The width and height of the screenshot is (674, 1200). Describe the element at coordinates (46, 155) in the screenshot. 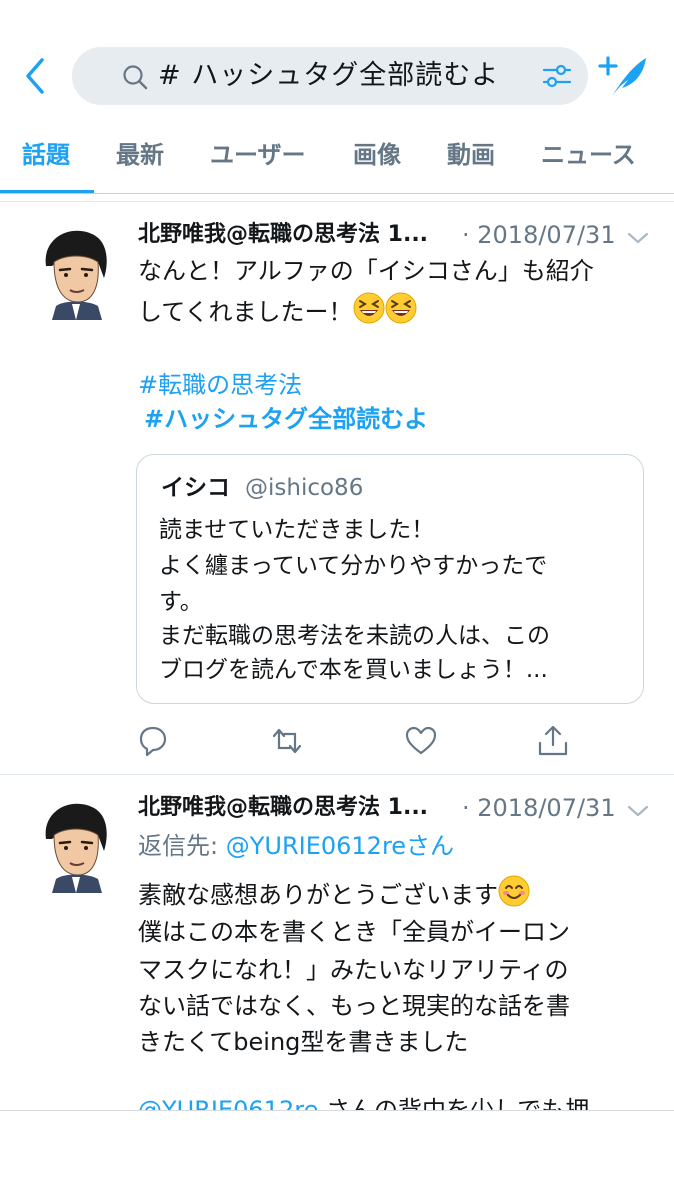

I see `tab-trending: 話題` at that location.